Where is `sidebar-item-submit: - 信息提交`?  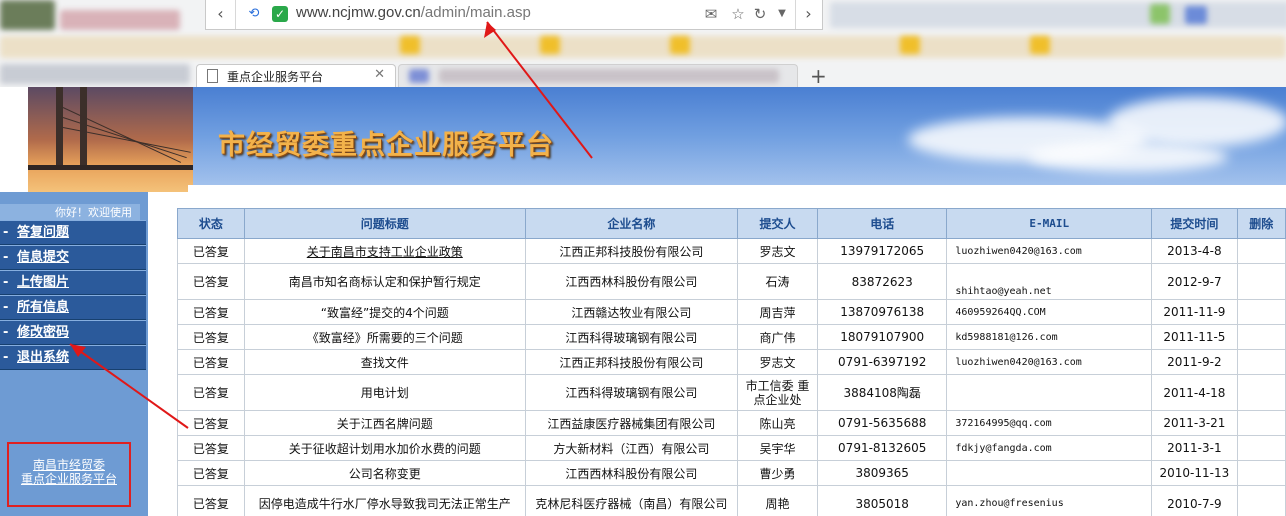 sidebar-item-submit: - 信息提交 is located at coordinates (73, 257).